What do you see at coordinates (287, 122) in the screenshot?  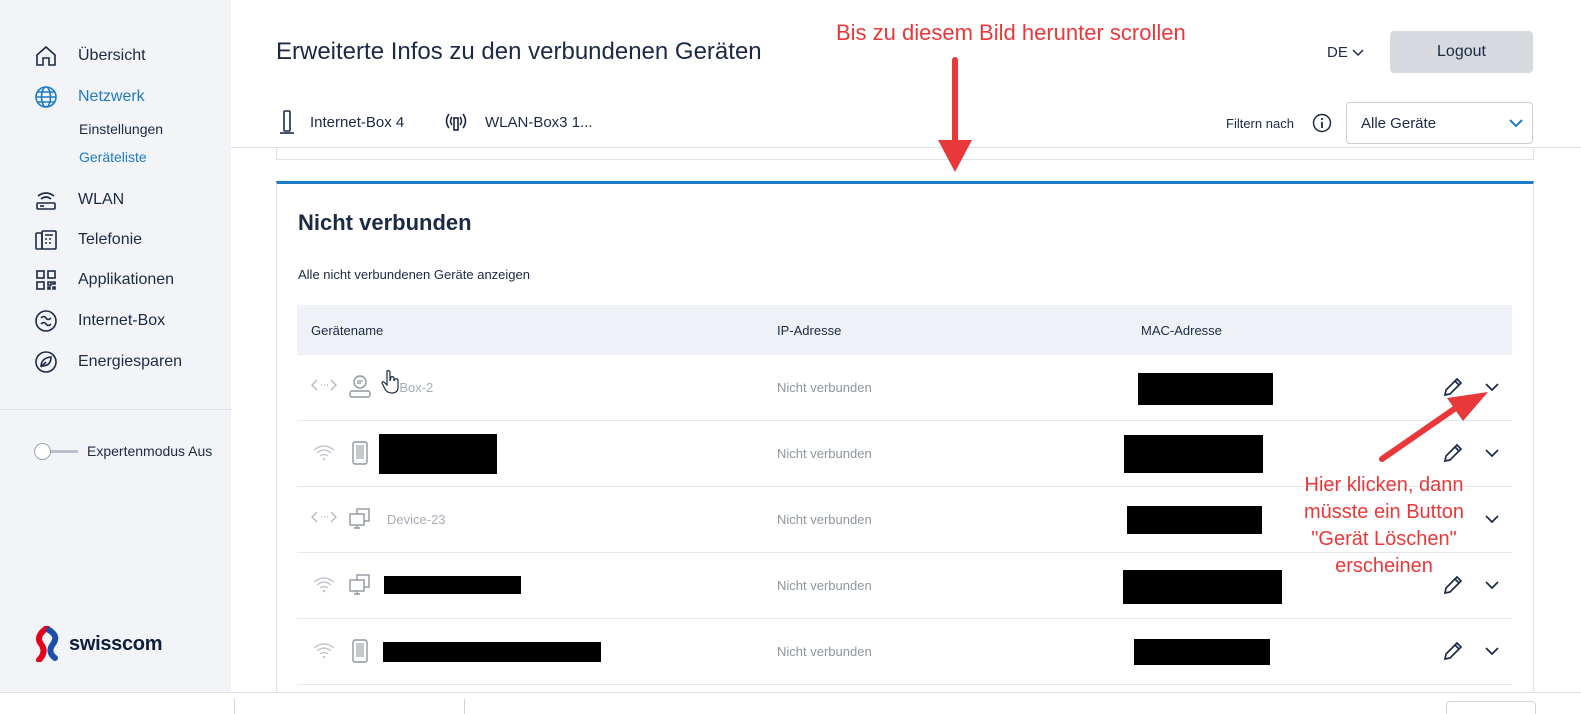 I see `internet-box-device-icon` at bounding box center [287, 122].